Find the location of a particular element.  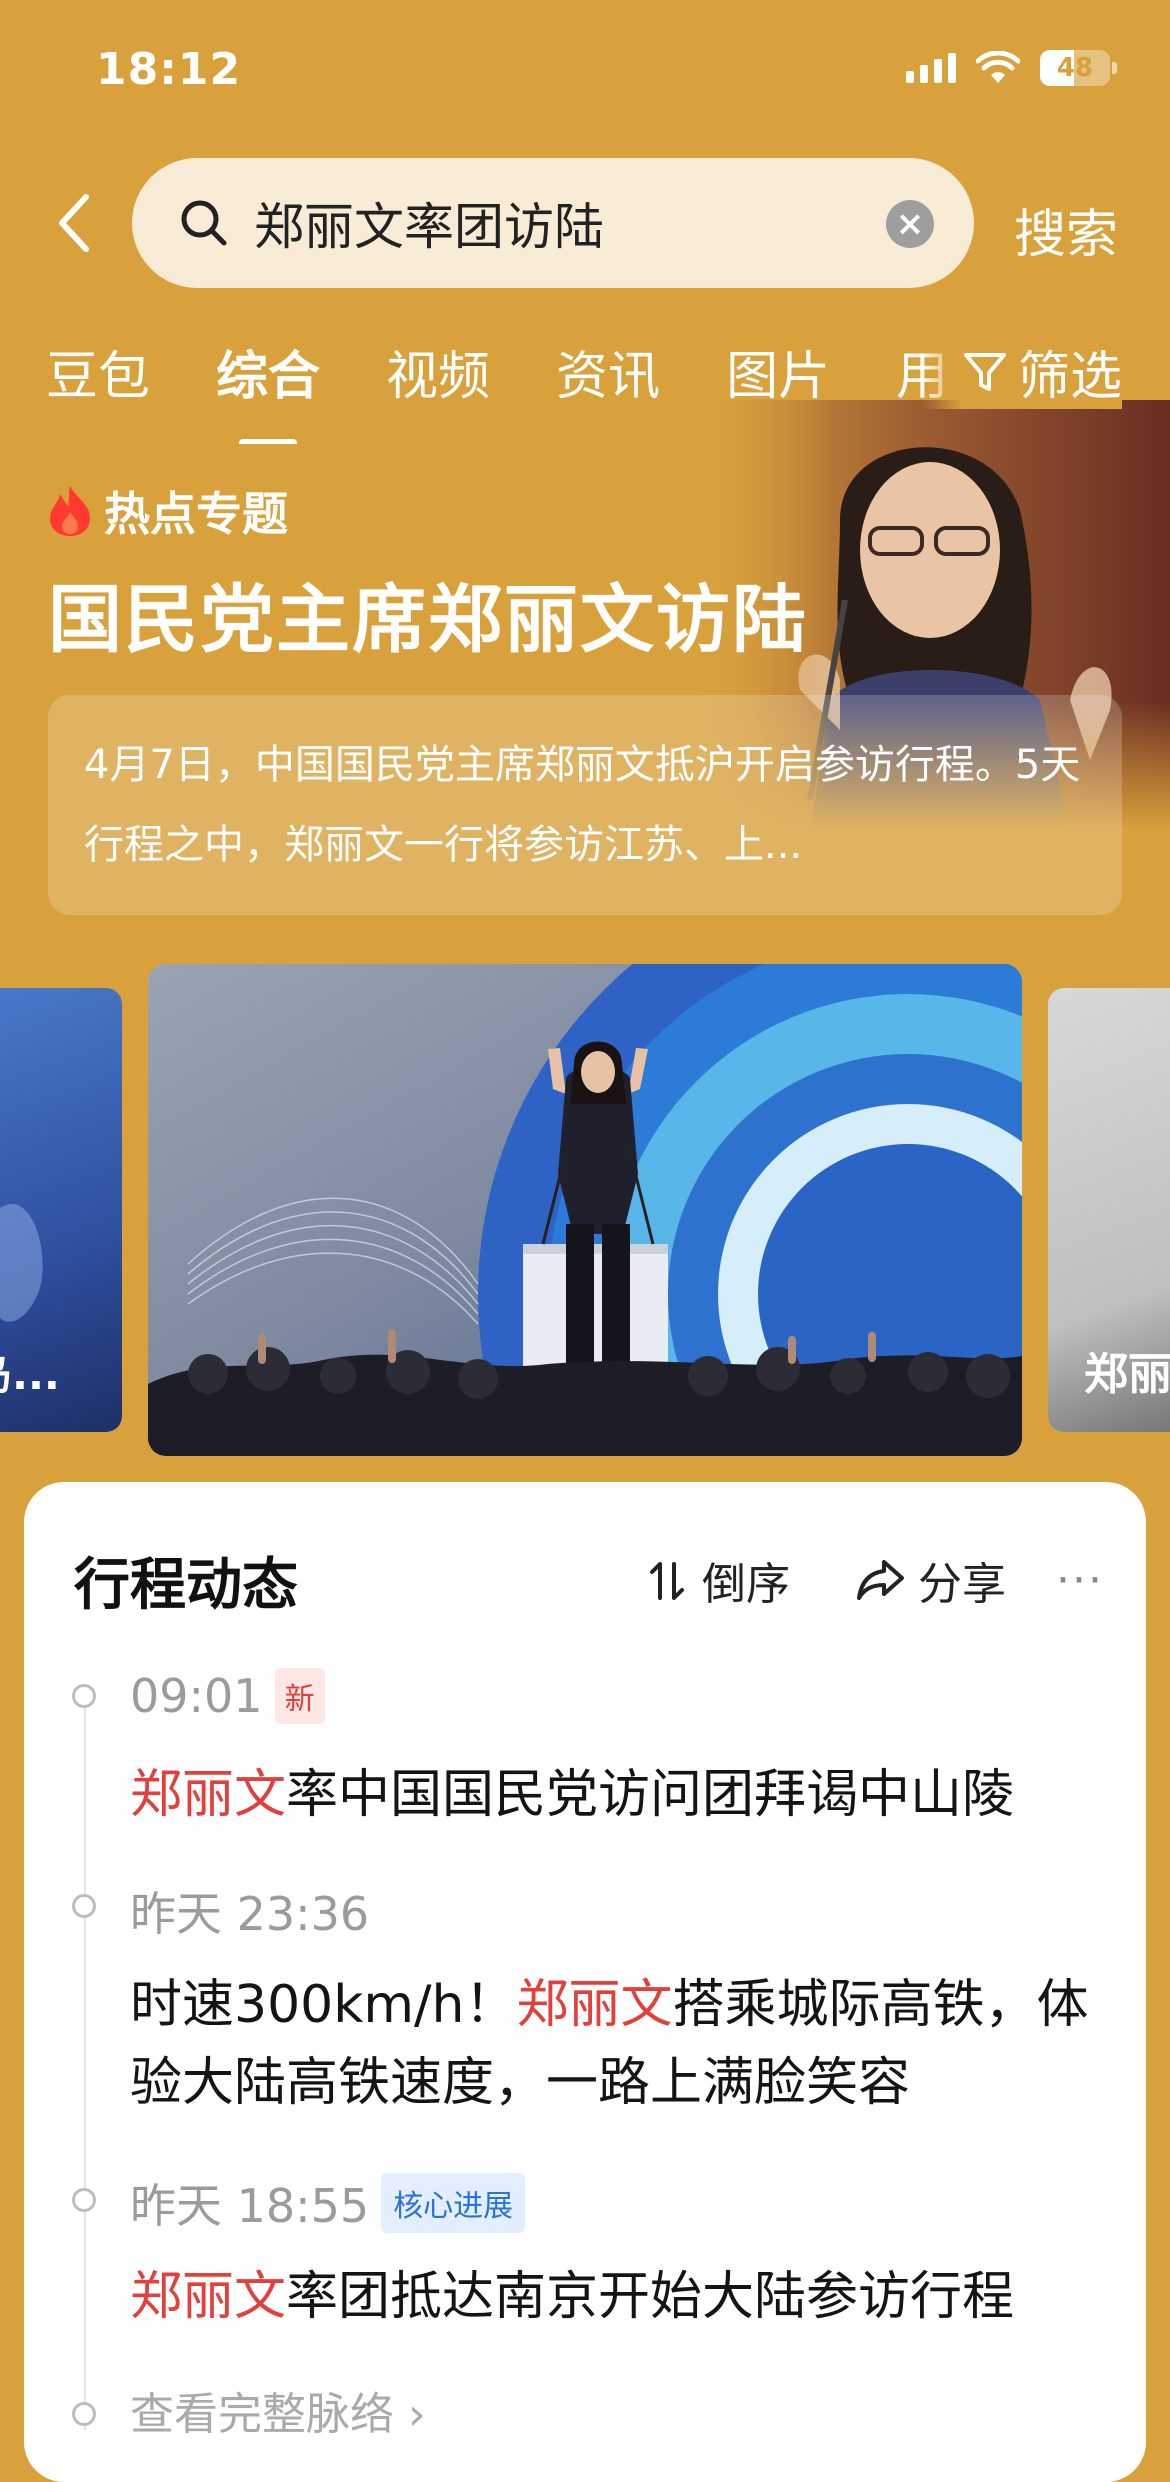

hot-topic-tag: 热点专题 is located at coordinates (167, 511).